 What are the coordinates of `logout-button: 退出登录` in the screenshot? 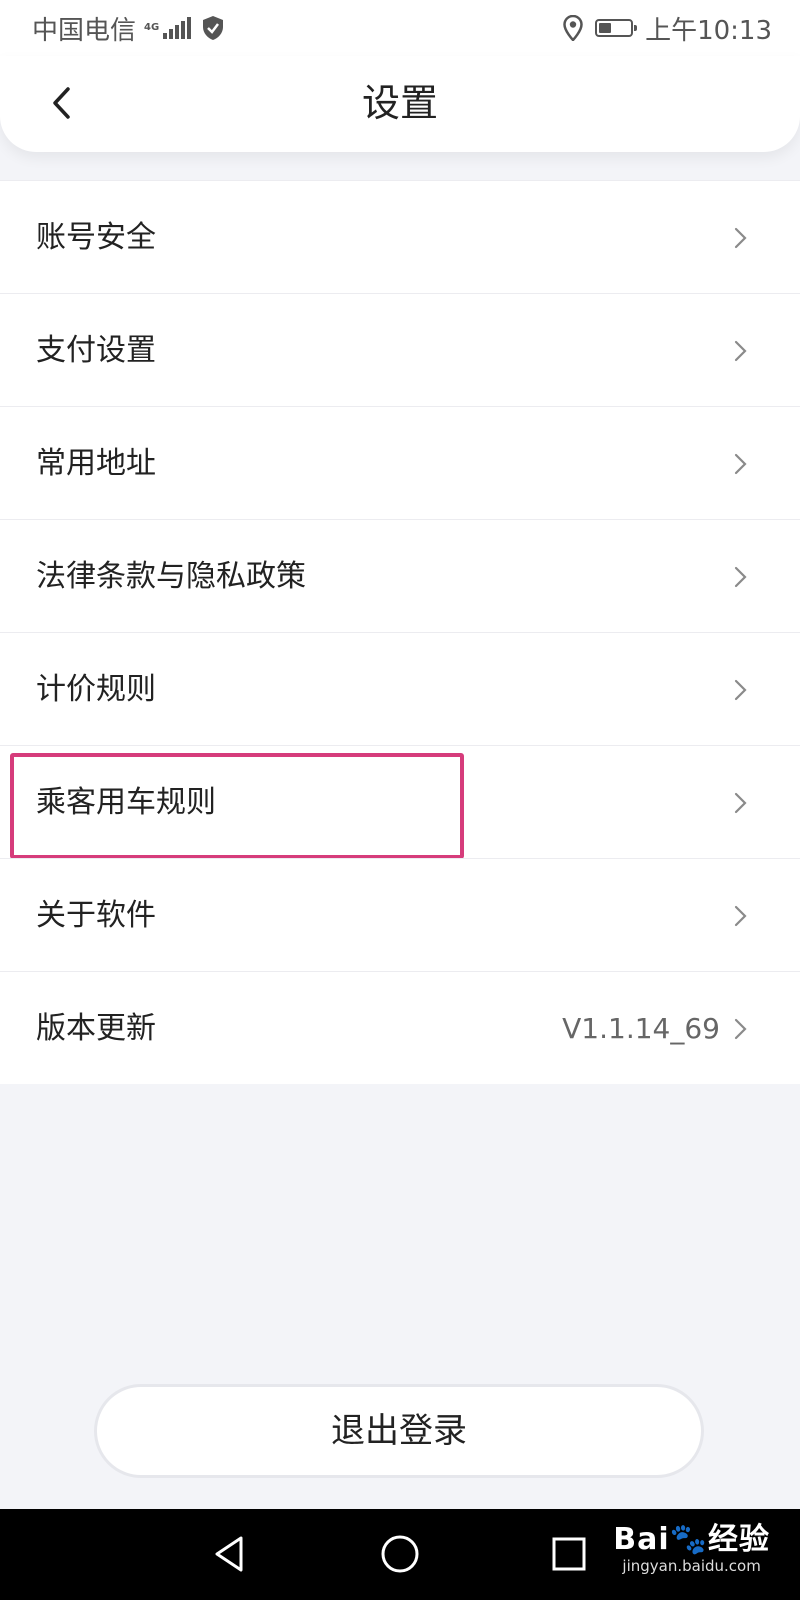 It's located at (399, 1431).